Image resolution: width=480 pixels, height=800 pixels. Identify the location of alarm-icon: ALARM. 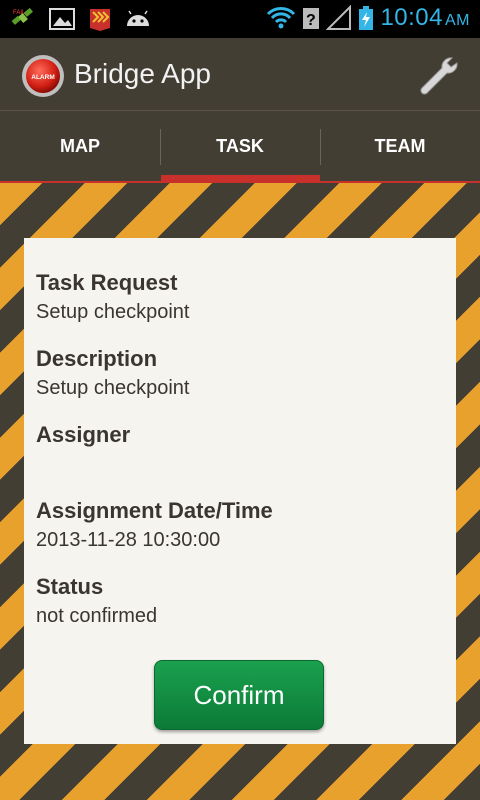
(43, 76).